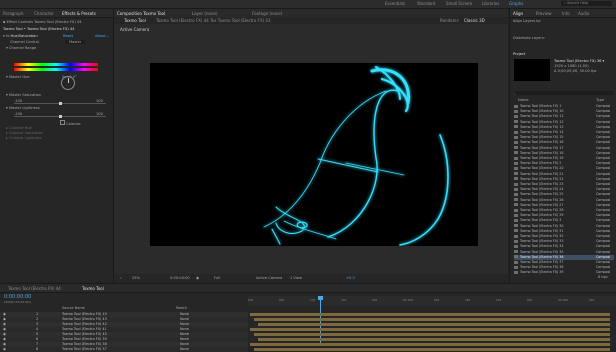 The width and height of the screenshot is (616, 352). What do you see at coordinates (564, 93) in the screenshot?
I see `project-search-input: ⌕` at bounding box center [564, 93].